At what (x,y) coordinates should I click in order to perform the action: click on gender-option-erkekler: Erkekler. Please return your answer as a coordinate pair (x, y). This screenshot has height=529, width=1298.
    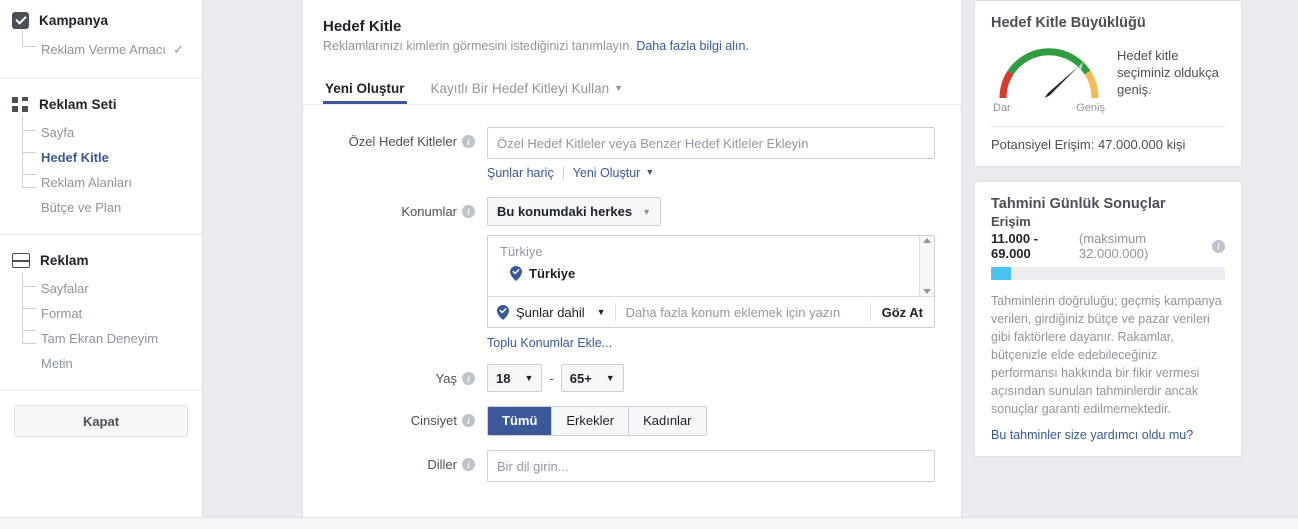
    Looking at the image, I should click on (591, 421).